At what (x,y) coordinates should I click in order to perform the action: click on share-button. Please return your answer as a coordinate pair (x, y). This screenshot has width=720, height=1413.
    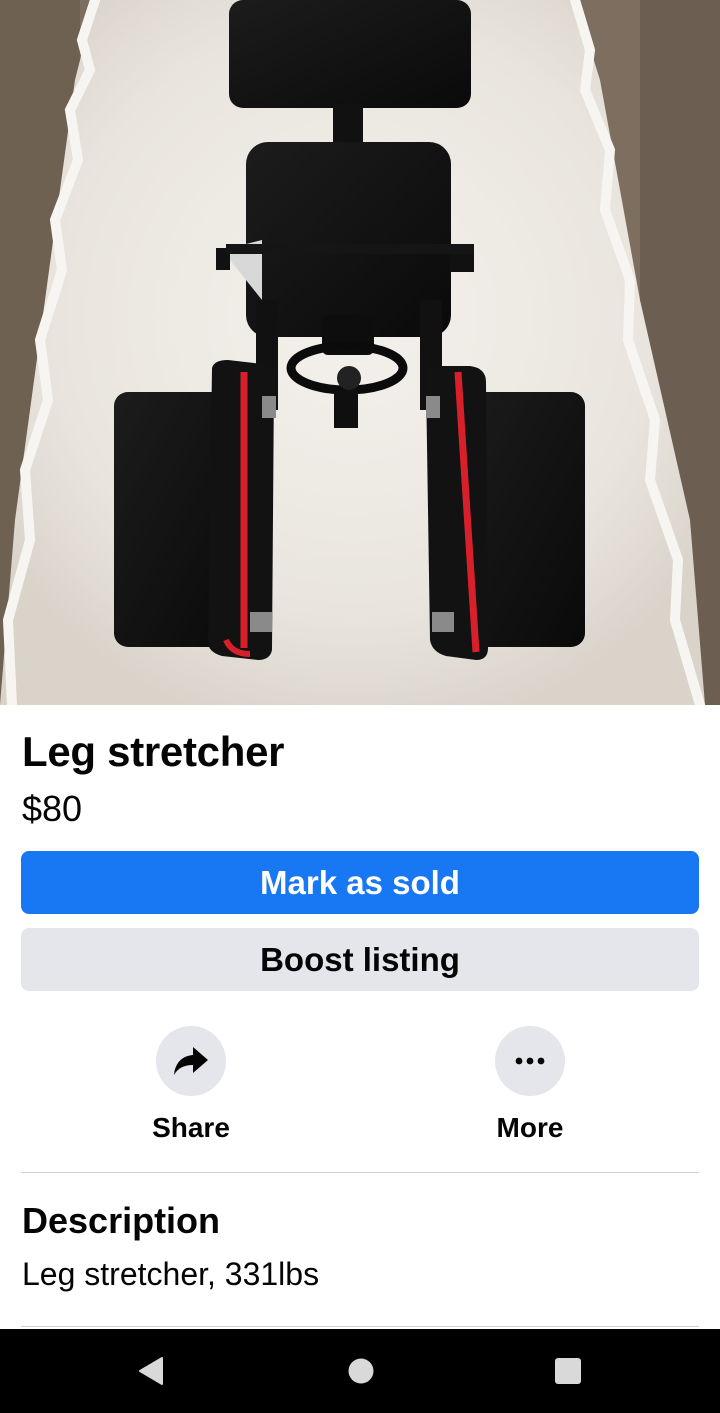
    Looking at the image, I should click on (191, 1061).